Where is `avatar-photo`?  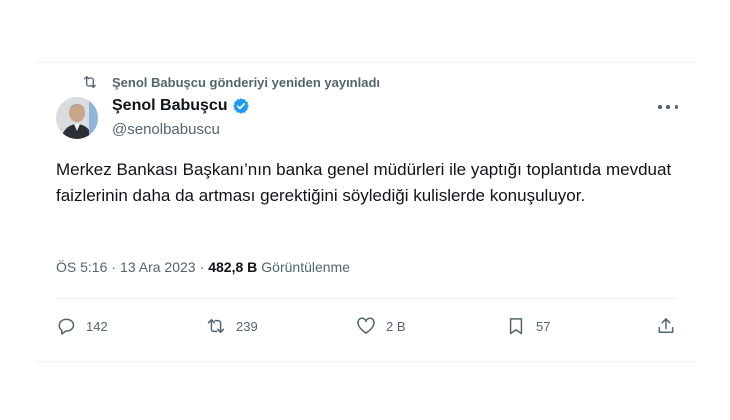
avatar-photo is located at coordinates (77, 118).